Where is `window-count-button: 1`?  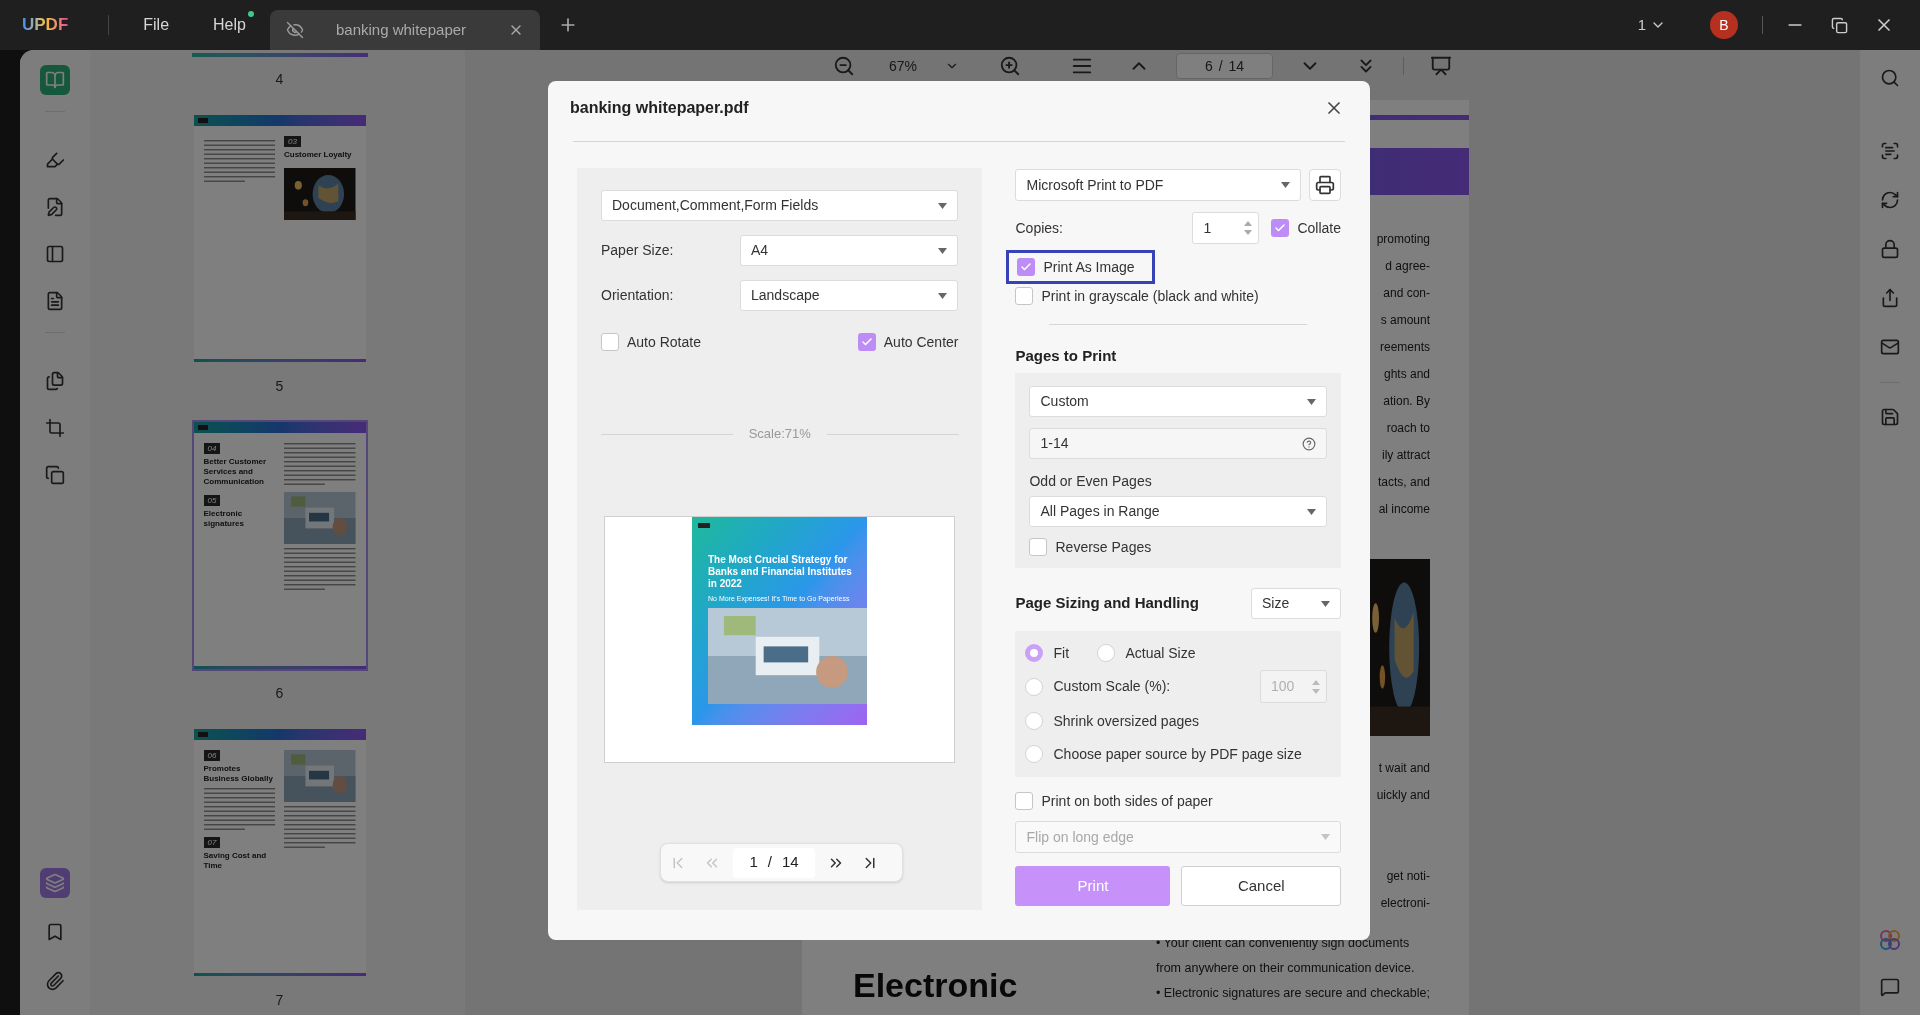
window-count-button: 1 is located at coordinates (1651, 25).